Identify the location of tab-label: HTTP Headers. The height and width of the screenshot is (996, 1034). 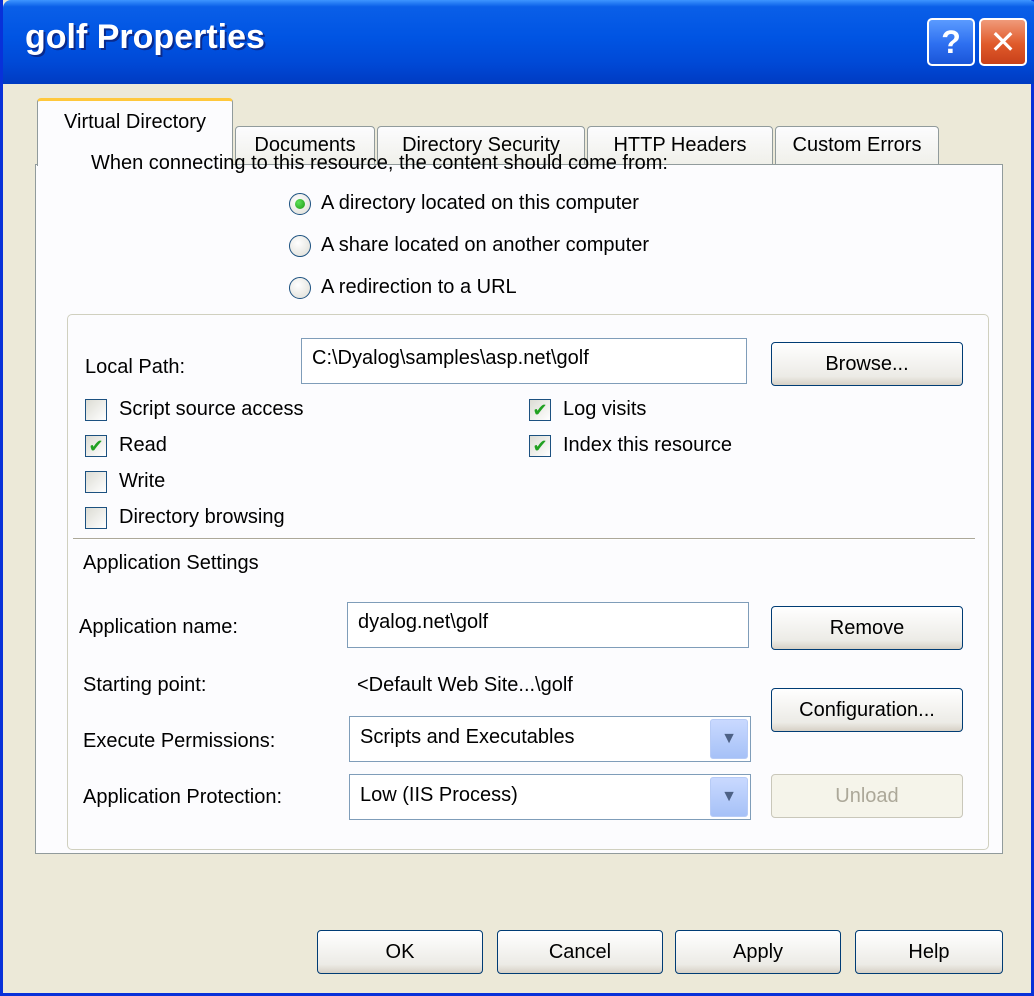
(680, 145).